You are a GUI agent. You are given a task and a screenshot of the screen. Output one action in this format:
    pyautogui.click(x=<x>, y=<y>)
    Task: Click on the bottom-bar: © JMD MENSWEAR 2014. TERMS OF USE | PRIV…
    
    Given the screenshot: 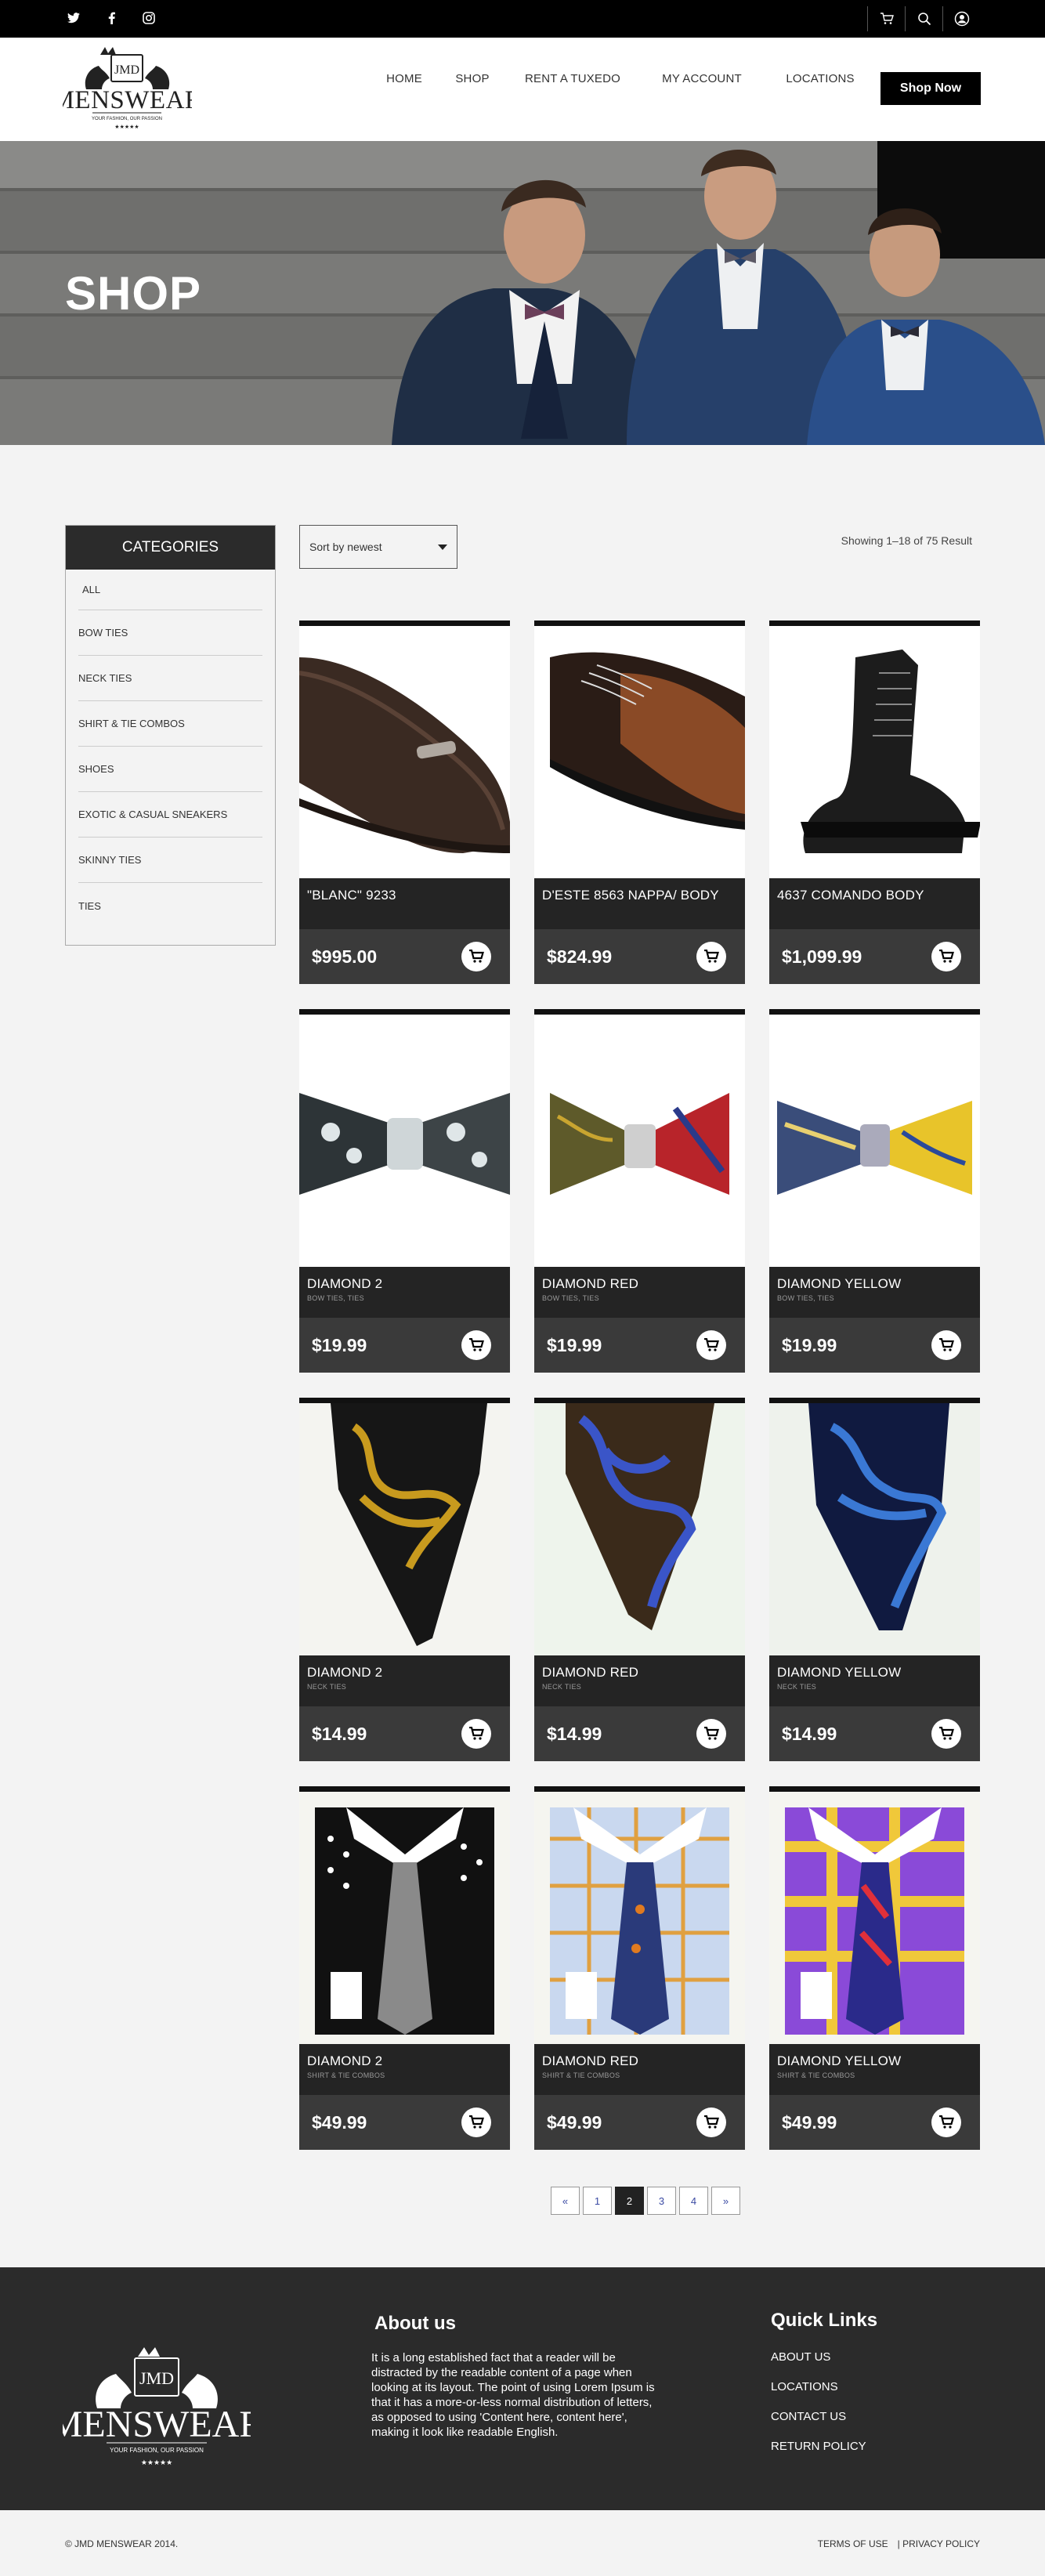 What is the action you would take?
    pyautogui.click(x=522, y=2543)
    